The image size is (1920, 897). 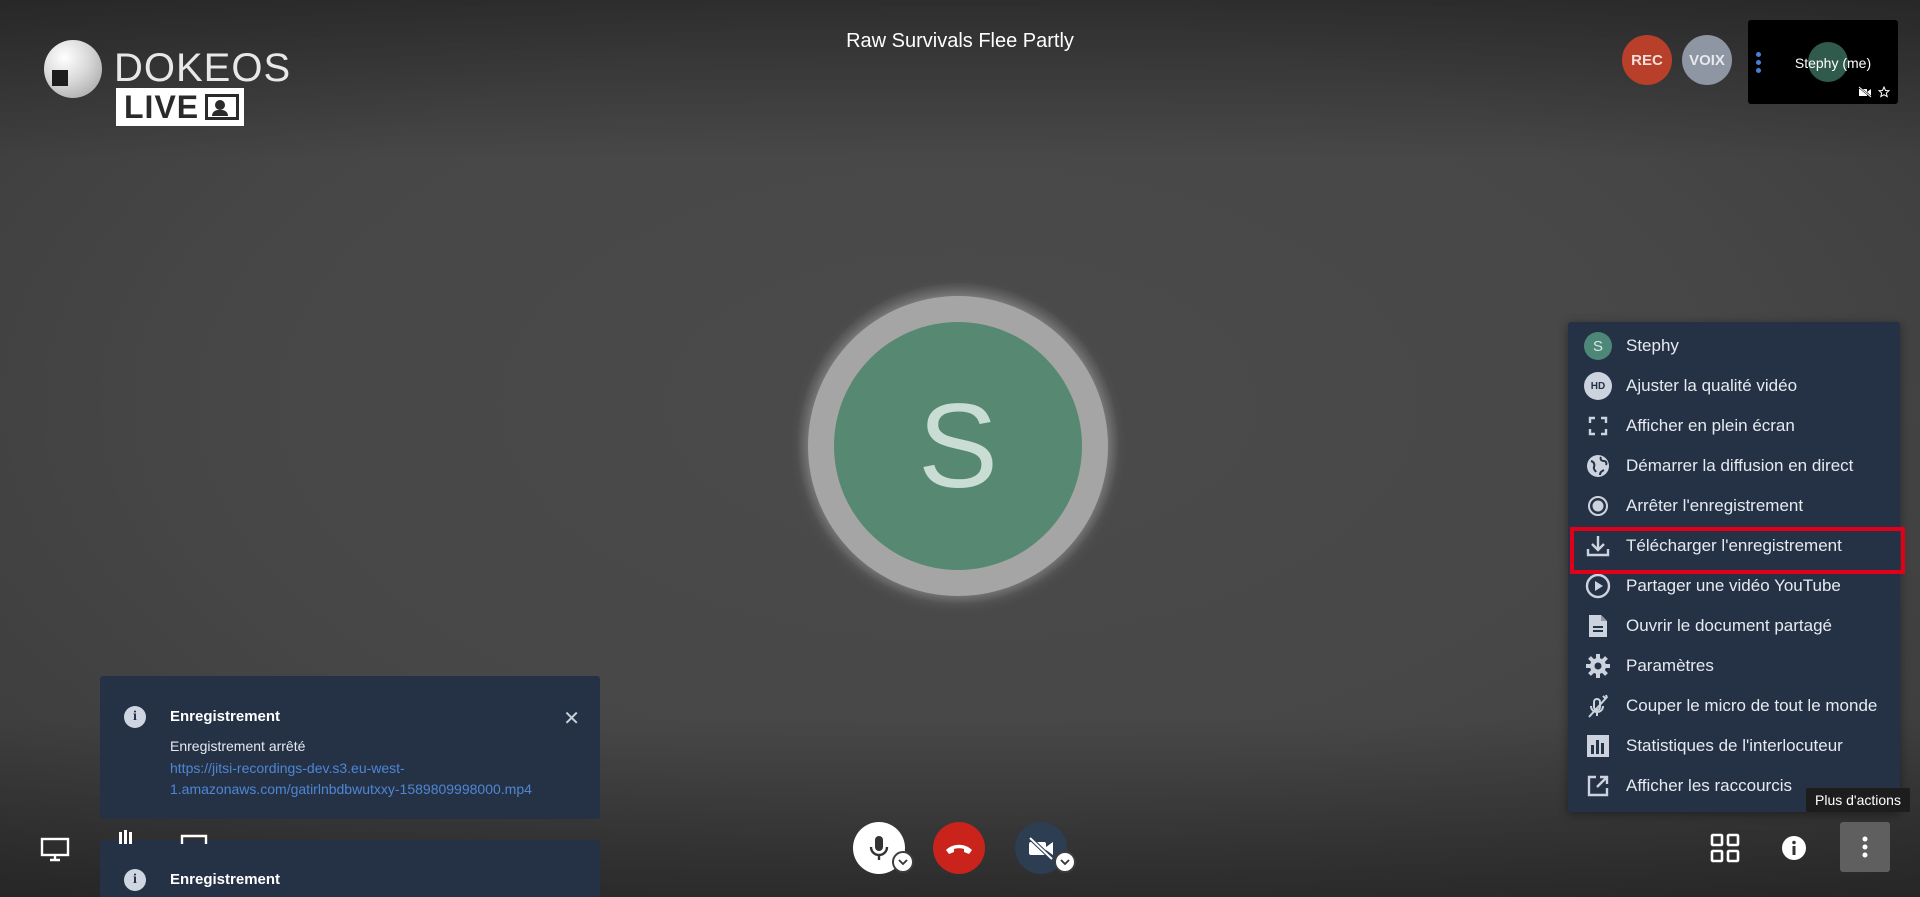 I want to click on menu-item-label: Ajuster la qualité vidéo, so click(x=1712, y=385).